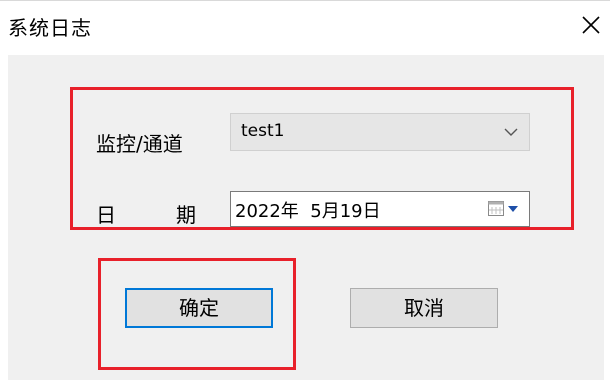 The height and width of the screenshot is (380, 610). What do you see at coordinates (380, 132) in the screenshot?
I see `channel-select: test1` at bounding box center [380, 132].